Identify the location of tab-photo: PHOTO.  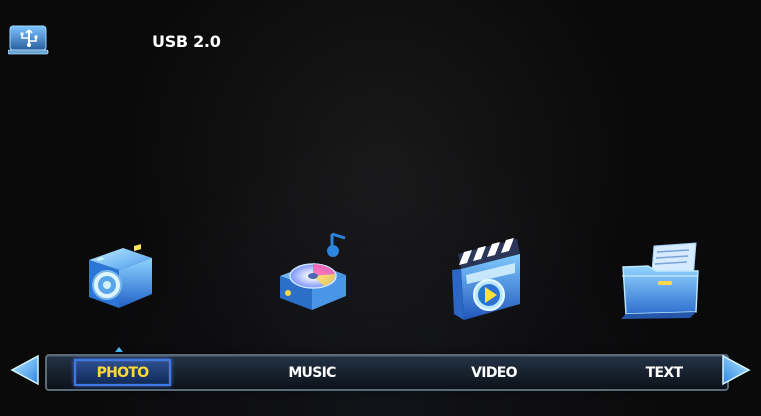
(122, 372).